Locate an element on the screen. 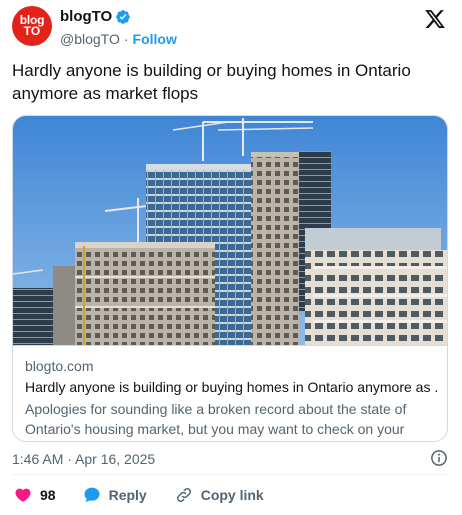  avatar-text-line2: TO is located at coordinates (32, 31).